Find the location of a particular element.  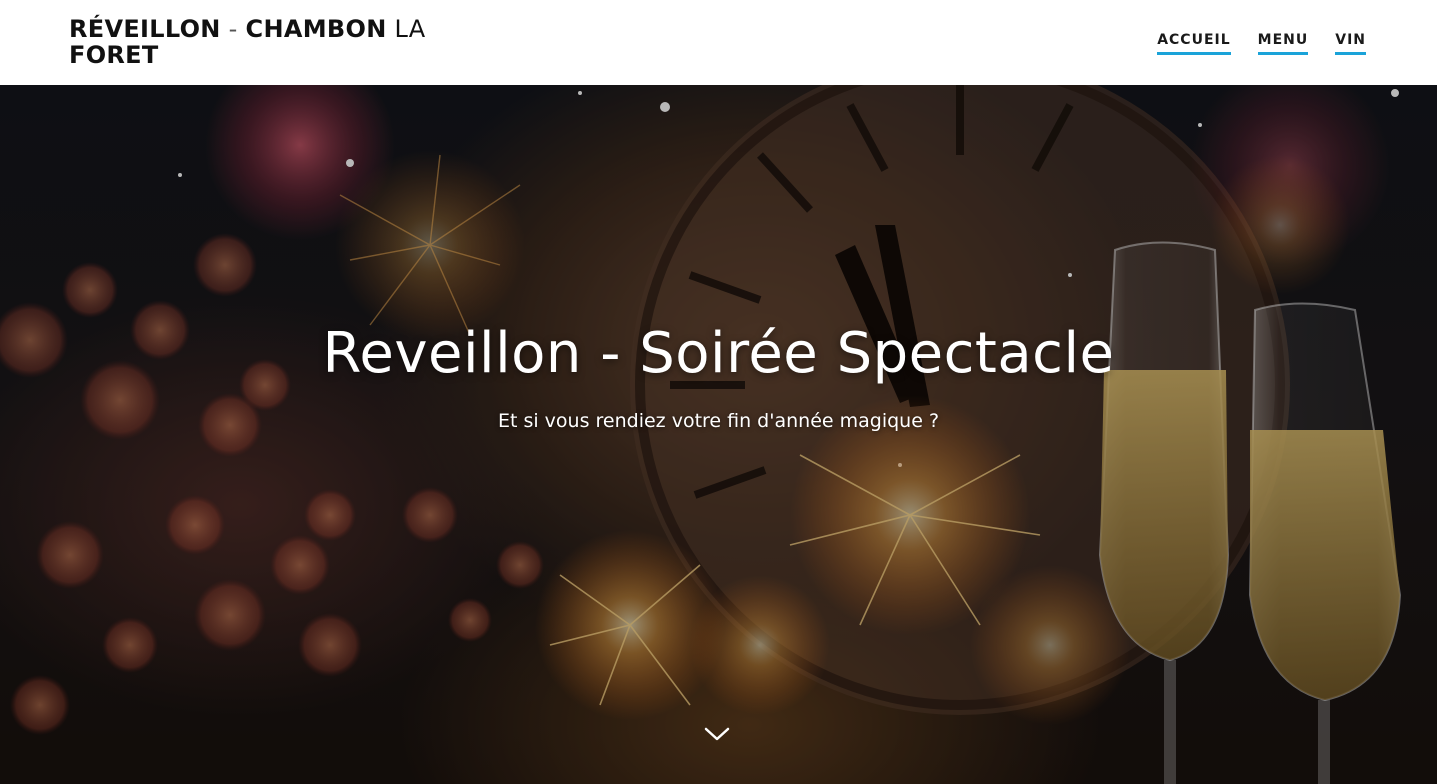

nav-link-menu: MENU is located at coordinates (1283, 43).